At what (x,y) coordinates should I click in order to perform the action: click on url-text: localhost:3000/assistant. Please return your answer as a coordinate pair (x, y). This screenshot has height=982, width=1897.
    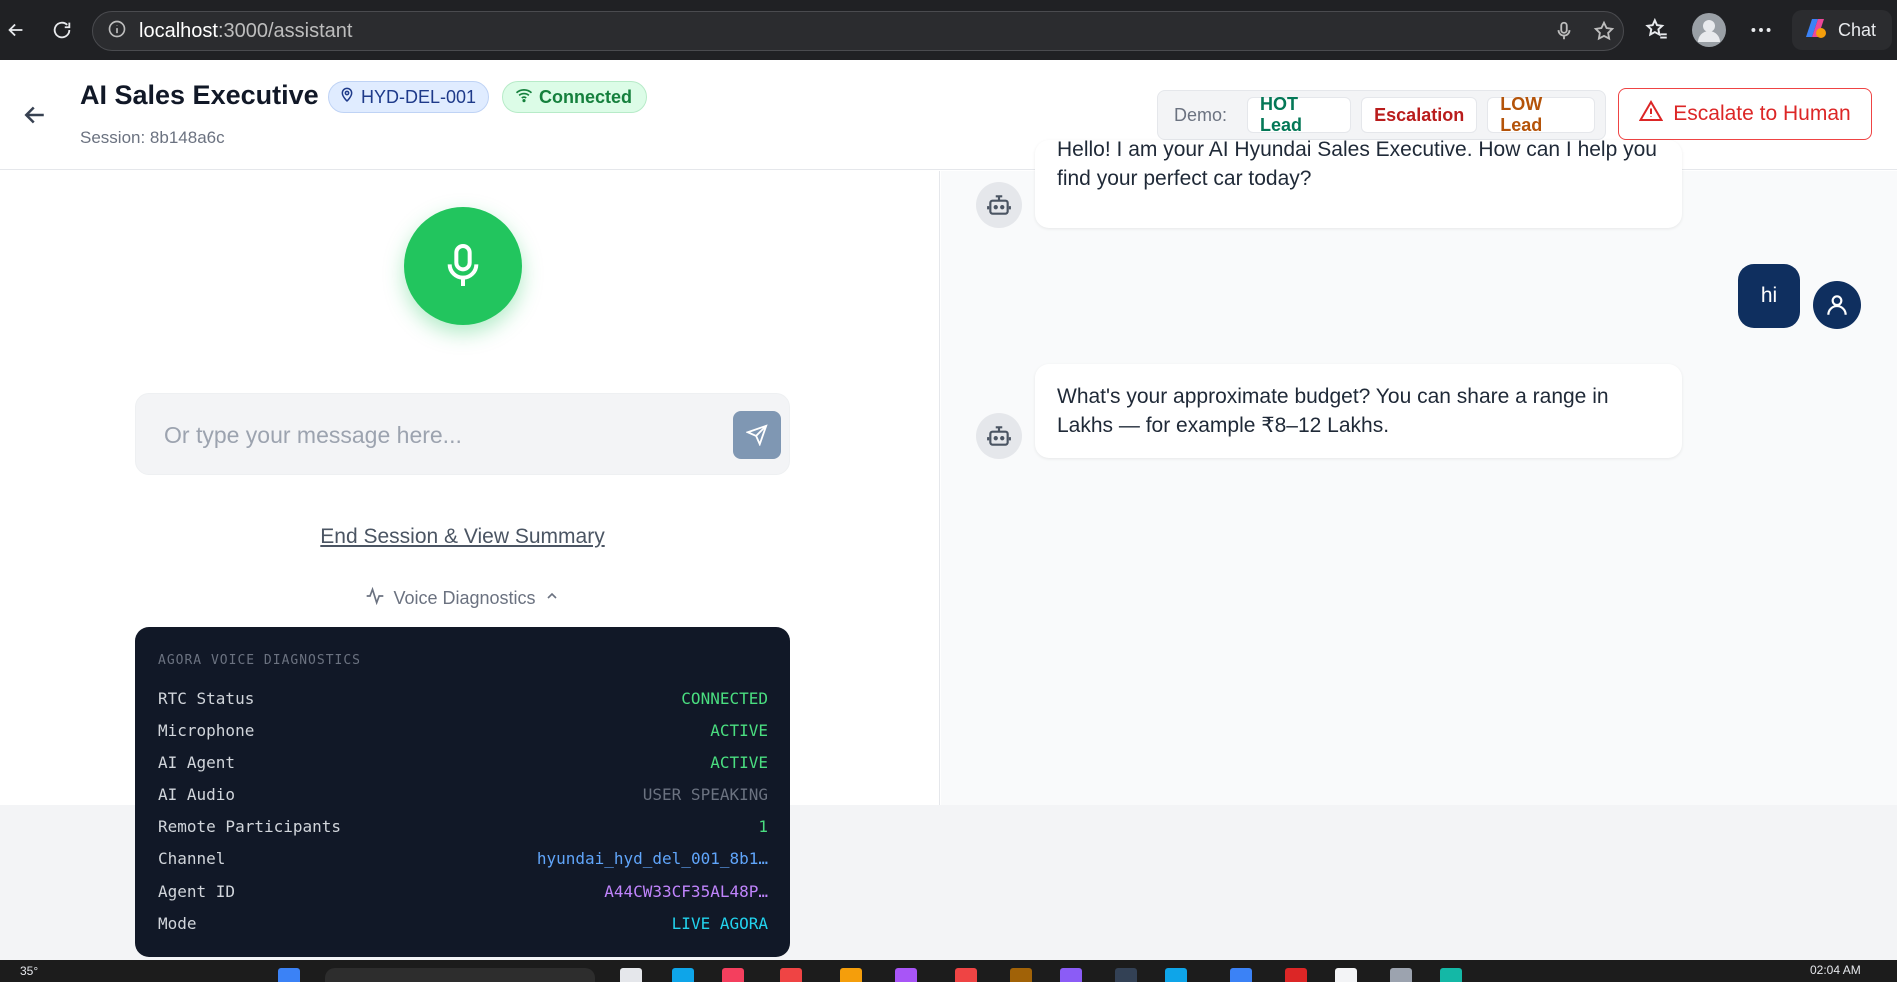
    Looking at the image, I should click on (246, 30).